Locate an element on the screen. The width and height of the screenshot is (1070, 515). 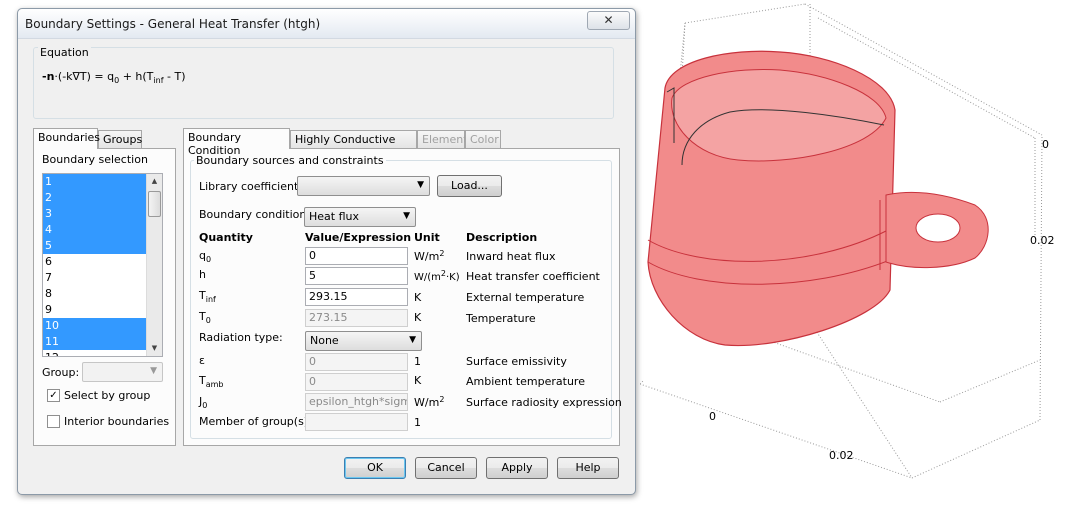
member-of-groups-label: Member of group(s): is located at coordinates (255, 421).